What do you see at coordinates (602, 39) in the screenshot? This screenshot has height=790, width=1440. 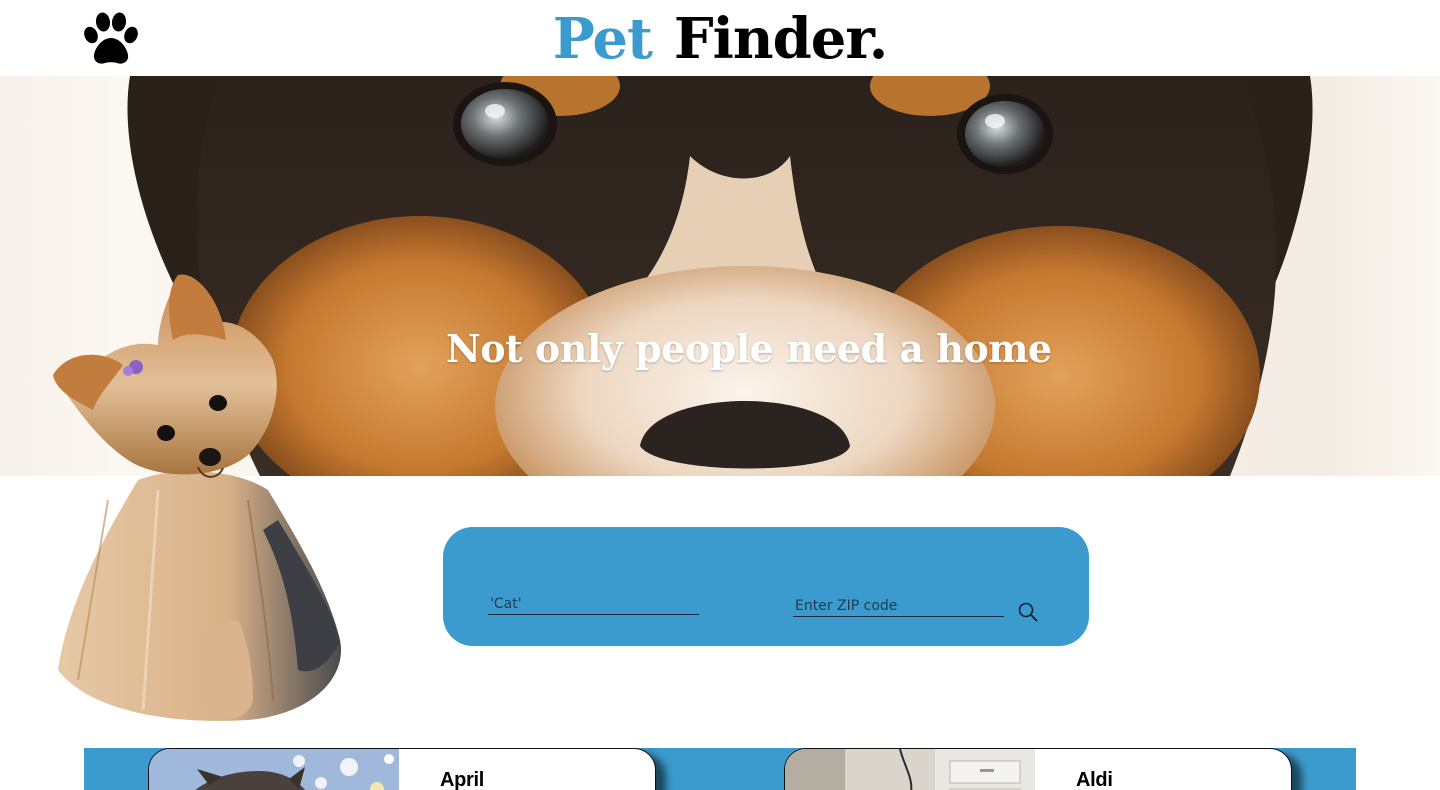 I see `brand-word-pet: Pet` at bounding box center [602, 39].